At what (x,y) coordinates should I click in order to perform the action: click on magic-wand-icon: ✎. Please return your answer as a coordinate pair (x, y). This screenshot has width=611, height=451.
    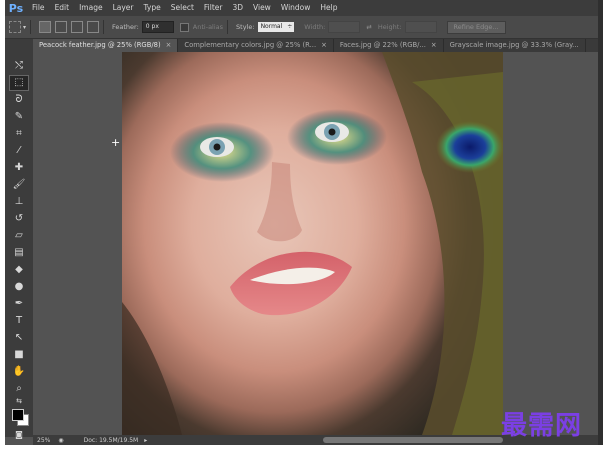
    Looking at the image, I should click on (19, 117).